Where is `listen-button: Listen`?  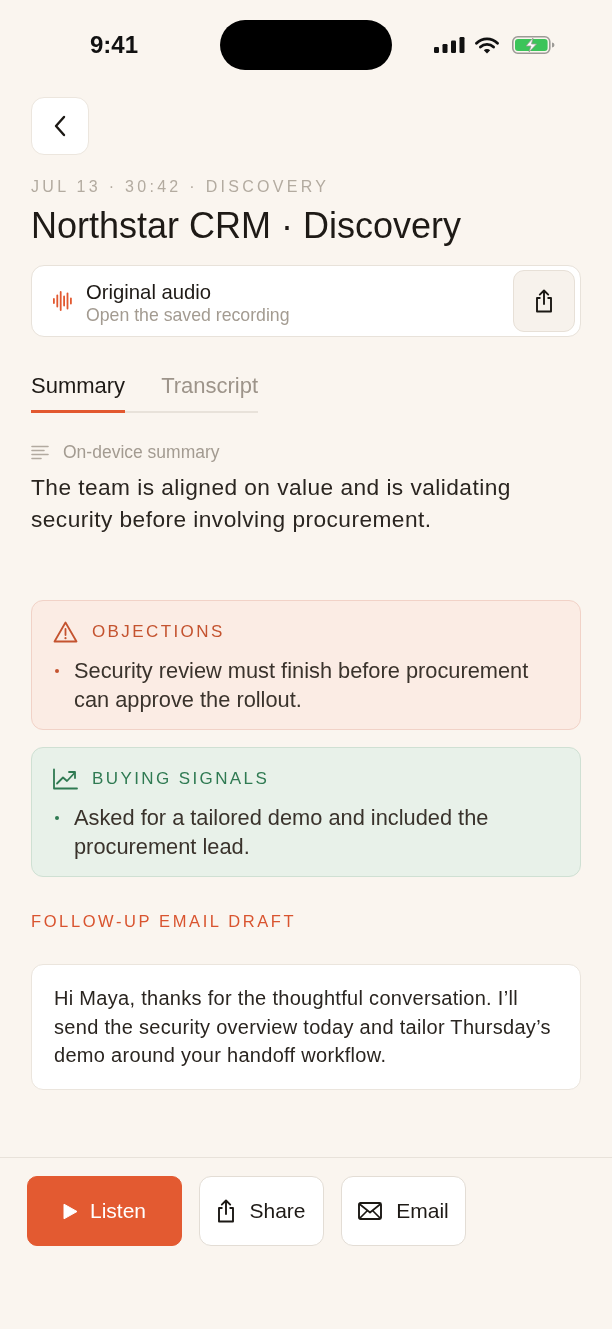
listen-button: Listen is located at coordinates (104, 1211).